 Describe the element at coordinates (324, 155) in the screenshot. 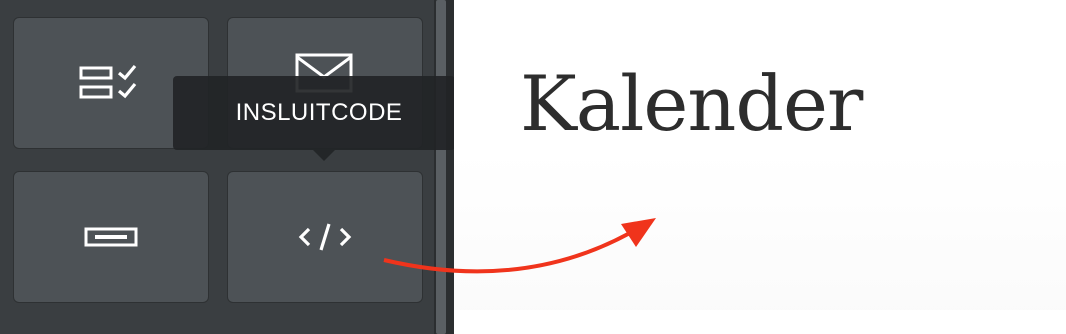

I see `tooltip-caret` at that location.